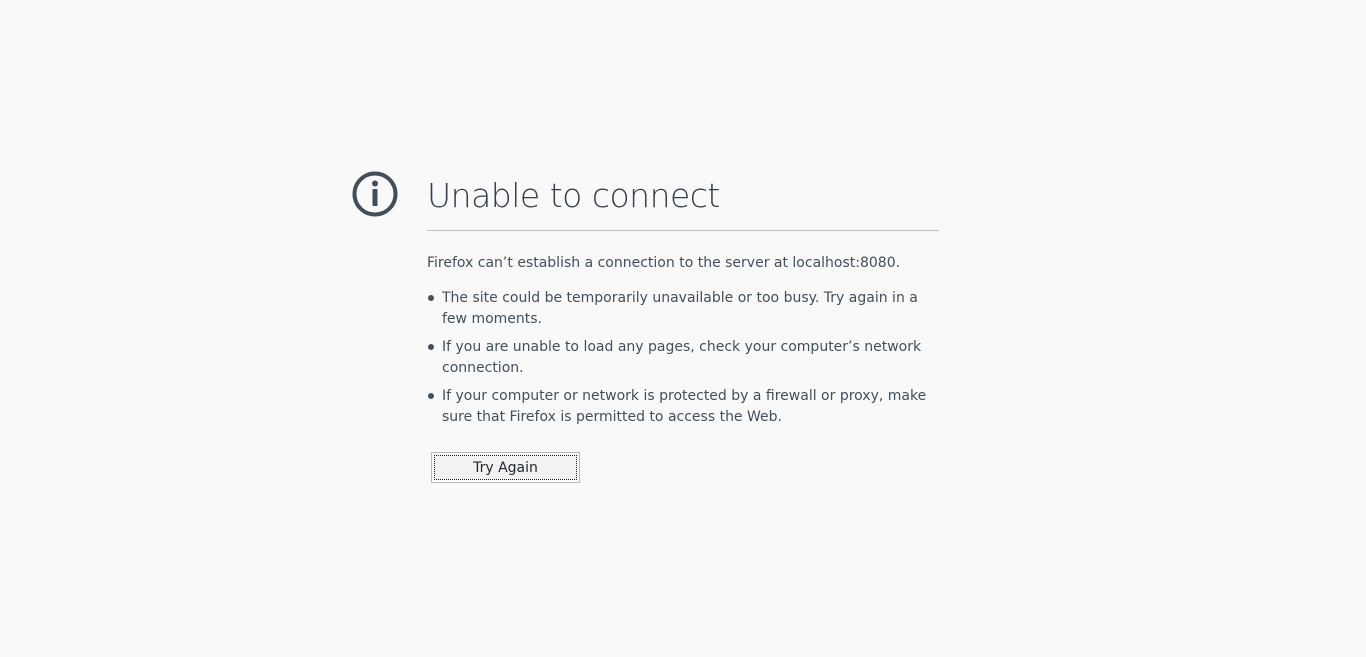 This screenshot has width=1366, height=657. What do you see at coordinates (375, 194) in the screenshot?
I see `info-icon` at bounding box center [375, 194].